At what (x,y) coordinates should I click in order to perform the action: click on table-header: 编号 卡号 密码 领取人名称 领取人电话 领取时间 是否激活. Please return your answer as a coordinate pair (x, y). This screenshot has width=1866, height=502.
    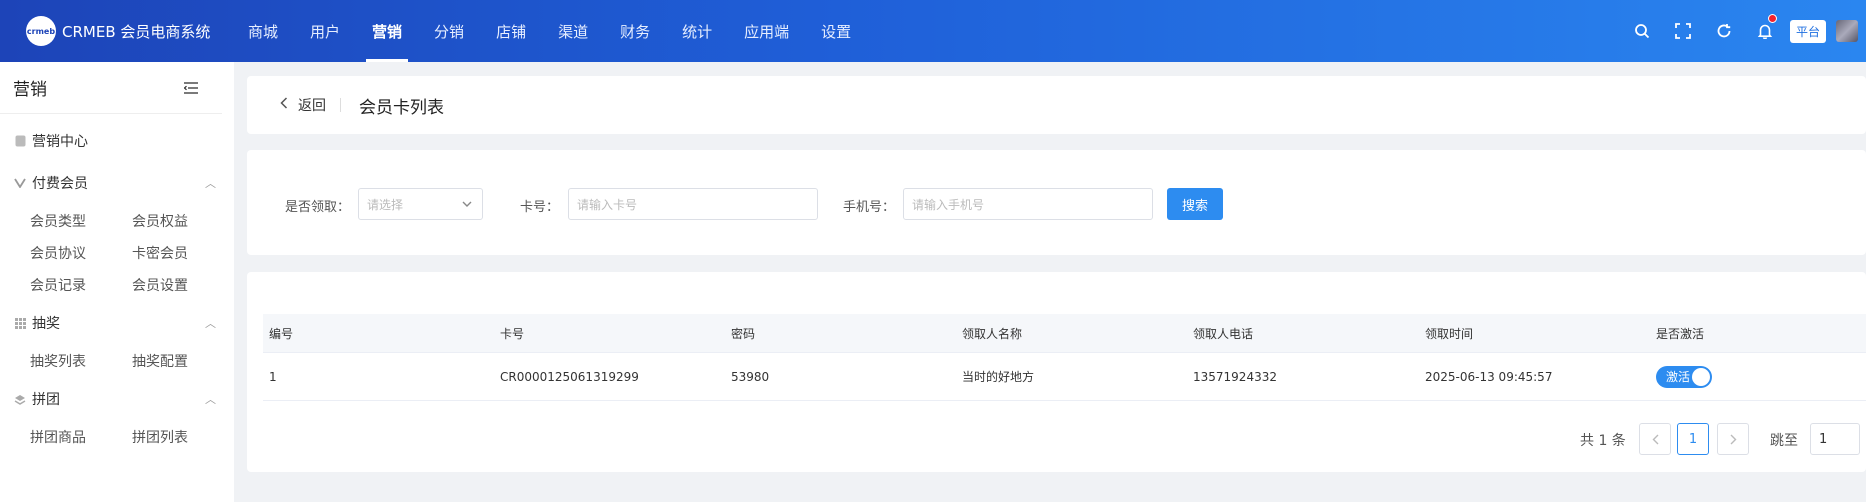
    Looking at the image, I should click on (1064, 333).